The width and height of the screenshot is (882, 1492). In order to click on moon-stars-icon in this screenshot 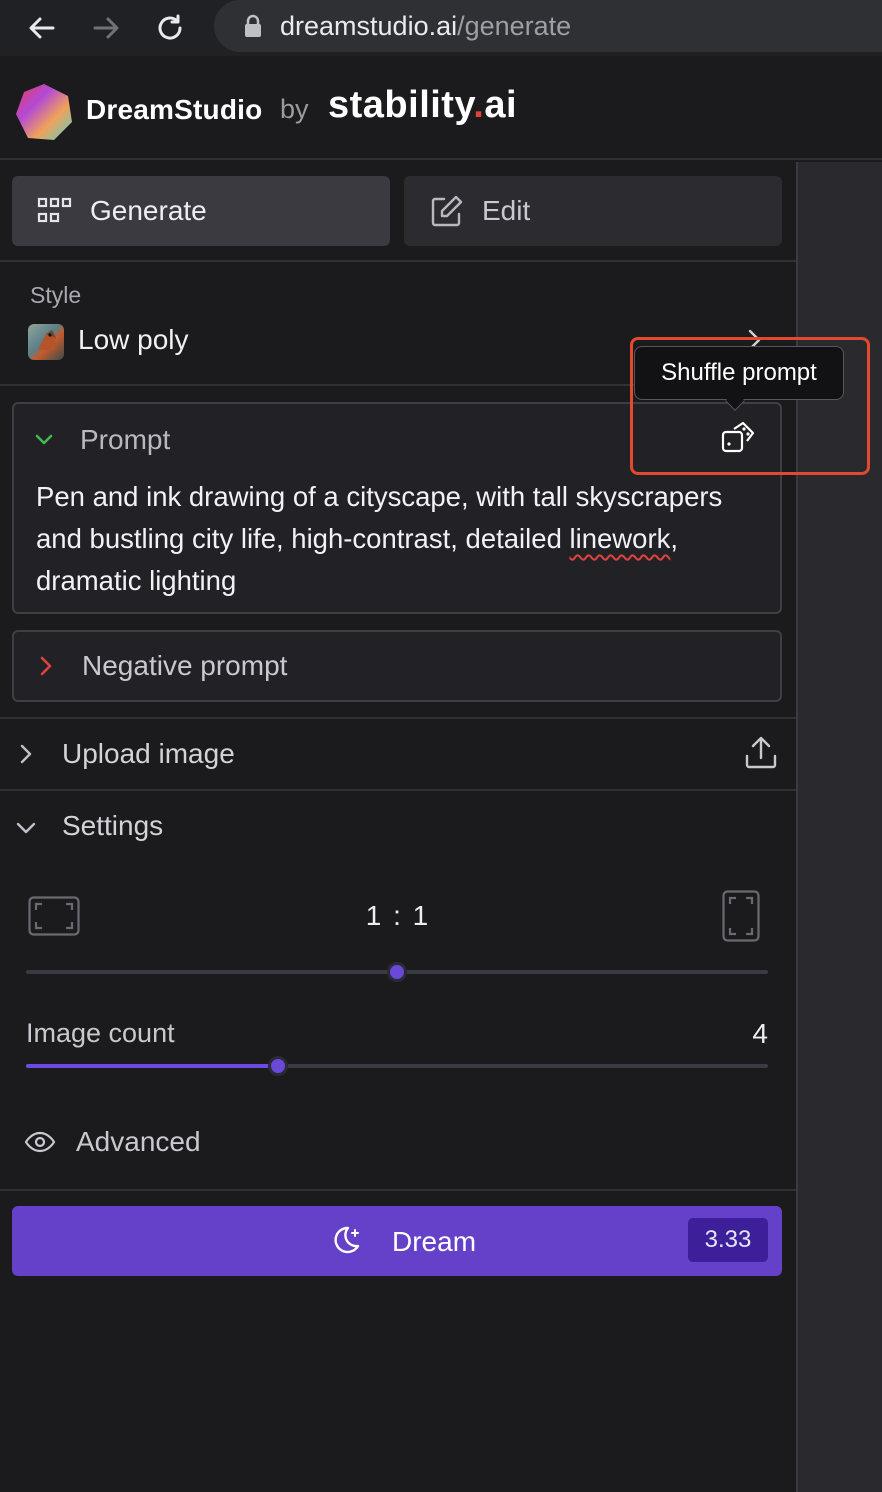, I will do `click(347, 1240)`.